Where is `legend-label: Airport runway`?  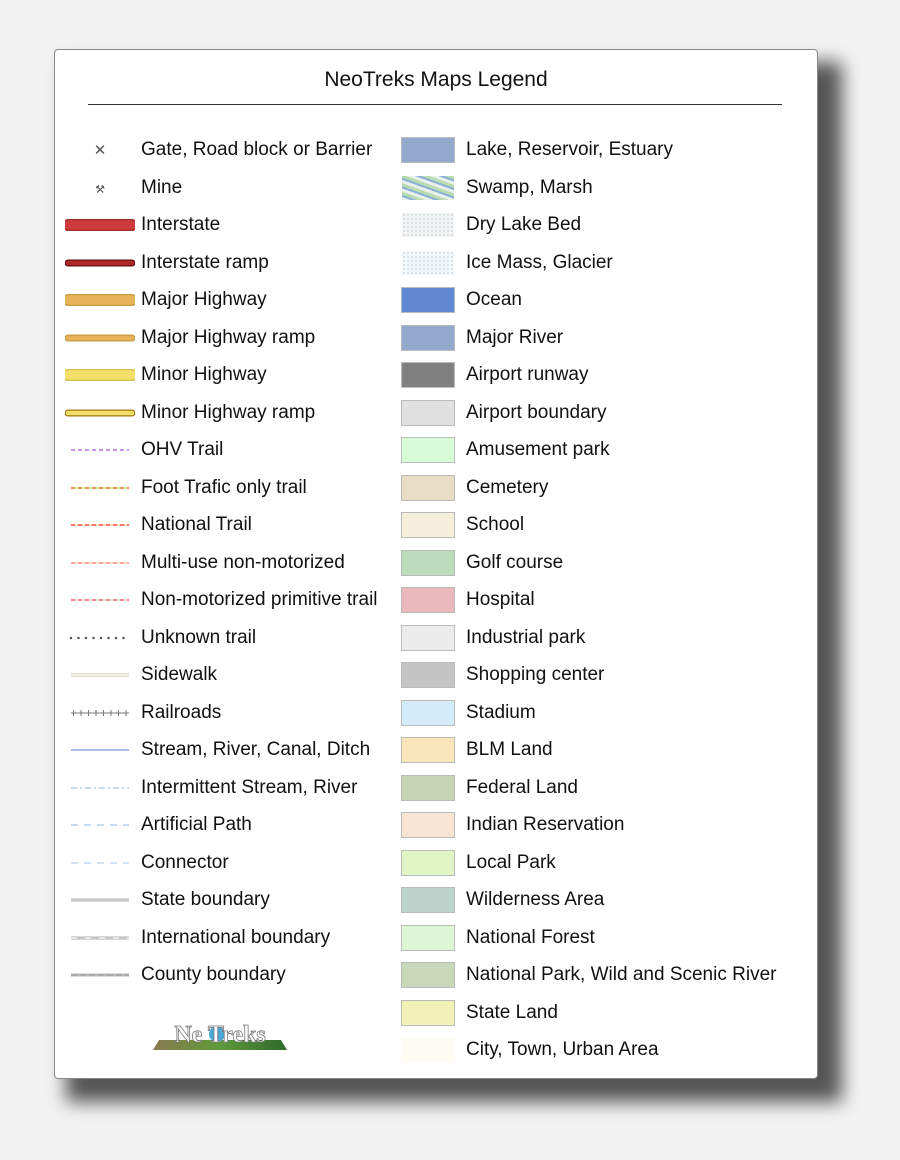
legend-label: Airport runway is located at coordinates (527, 374).